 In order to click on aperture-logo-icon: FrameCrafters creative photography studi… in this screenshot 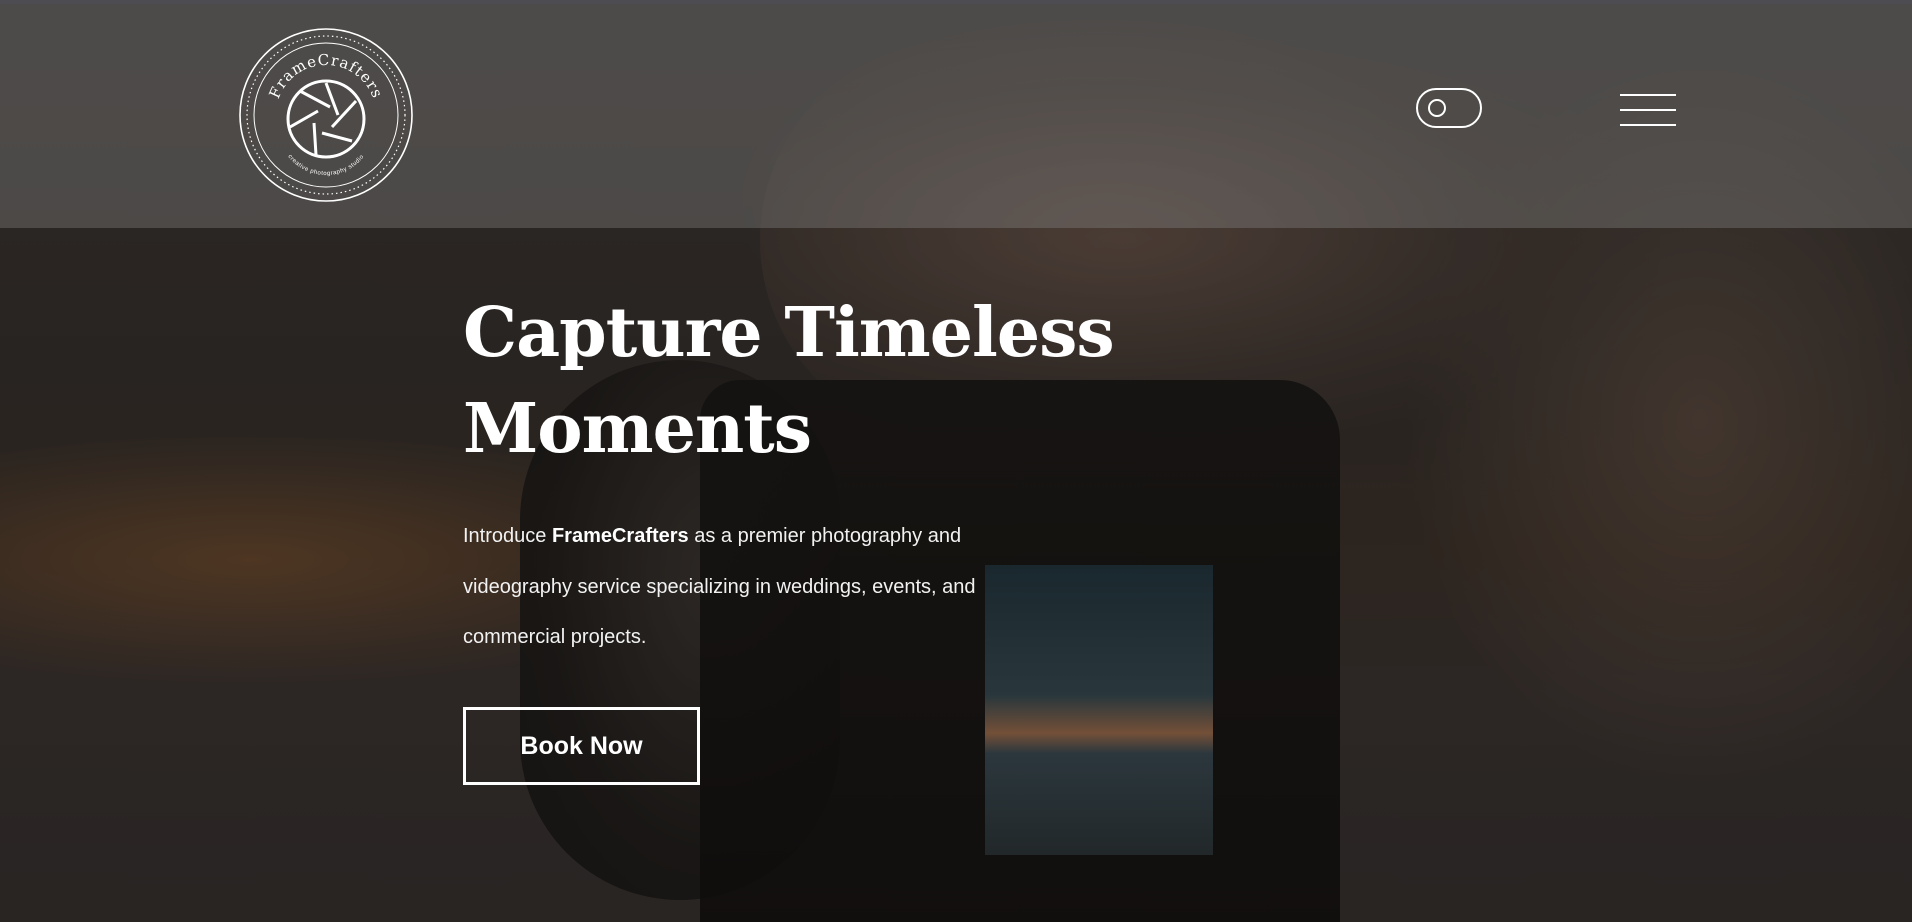, I will do `click(326, 115)`.